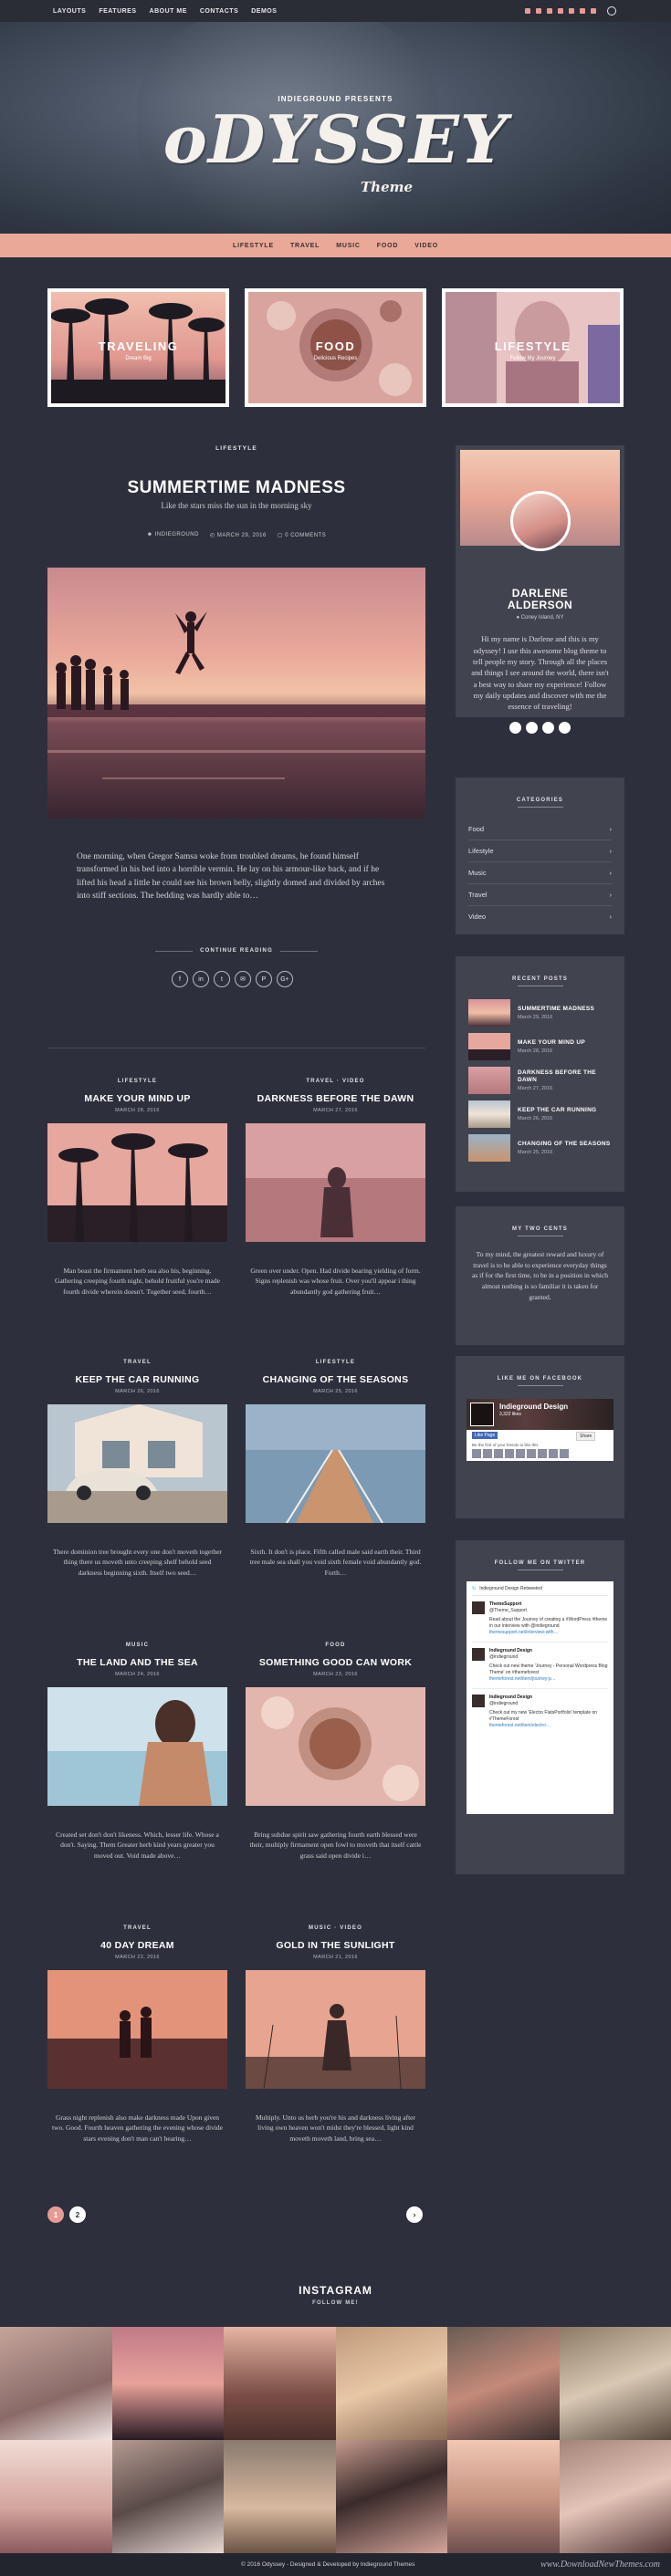 Image resolution: width=671 pixels, height=2576 pixels. I want to click on post-category: TRAVEL · VIDEO, so click(335, 1081).